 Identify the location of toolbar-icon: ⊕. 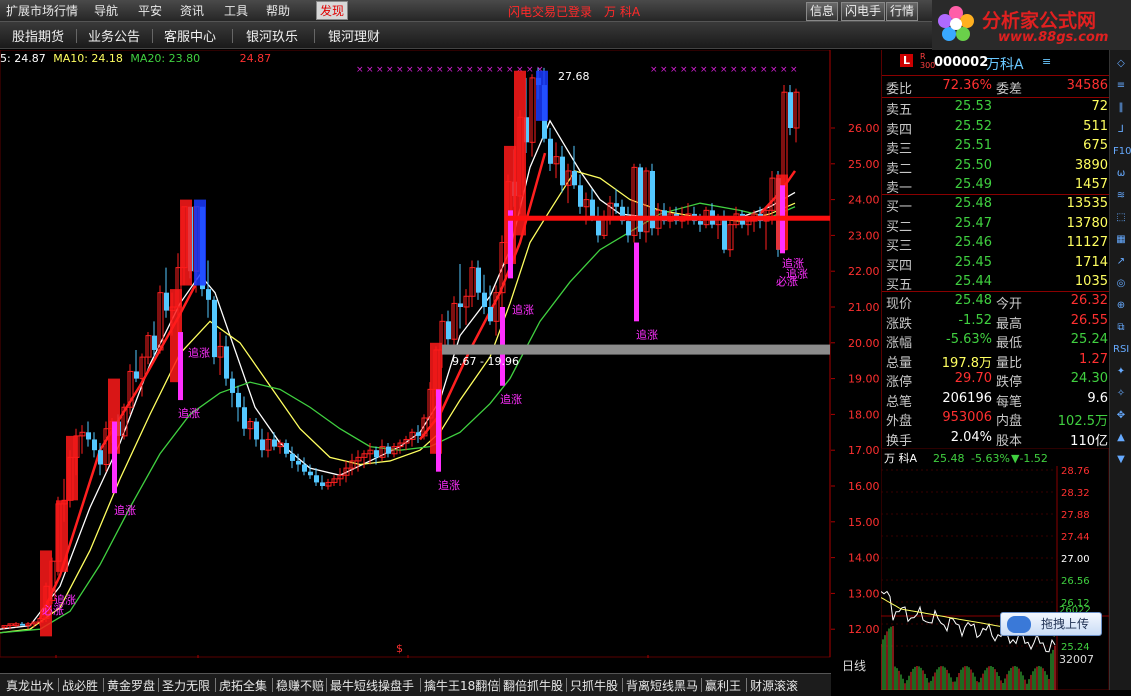
(1121, 306).